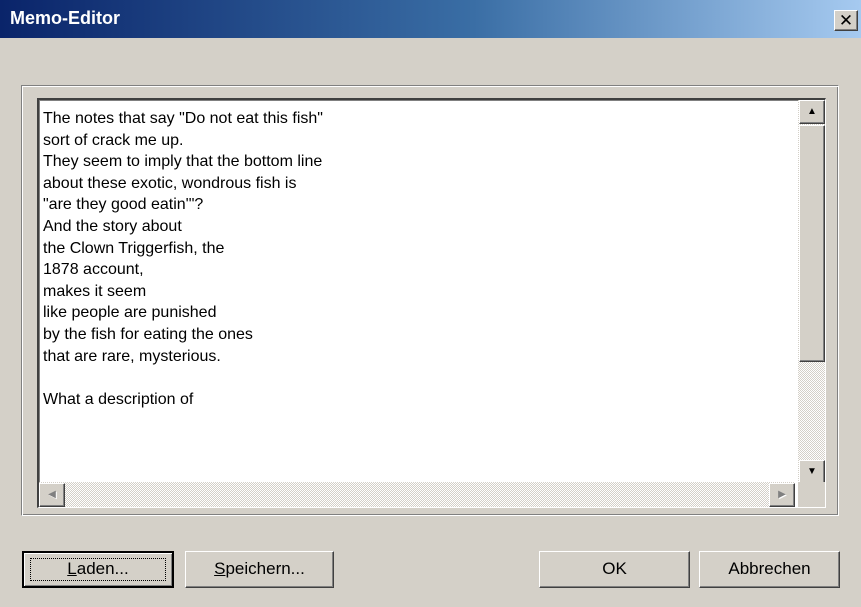 The width and height of the screenshot is (861, 607). I want to click on scroll-down-button: ▼, so click(812, 472).